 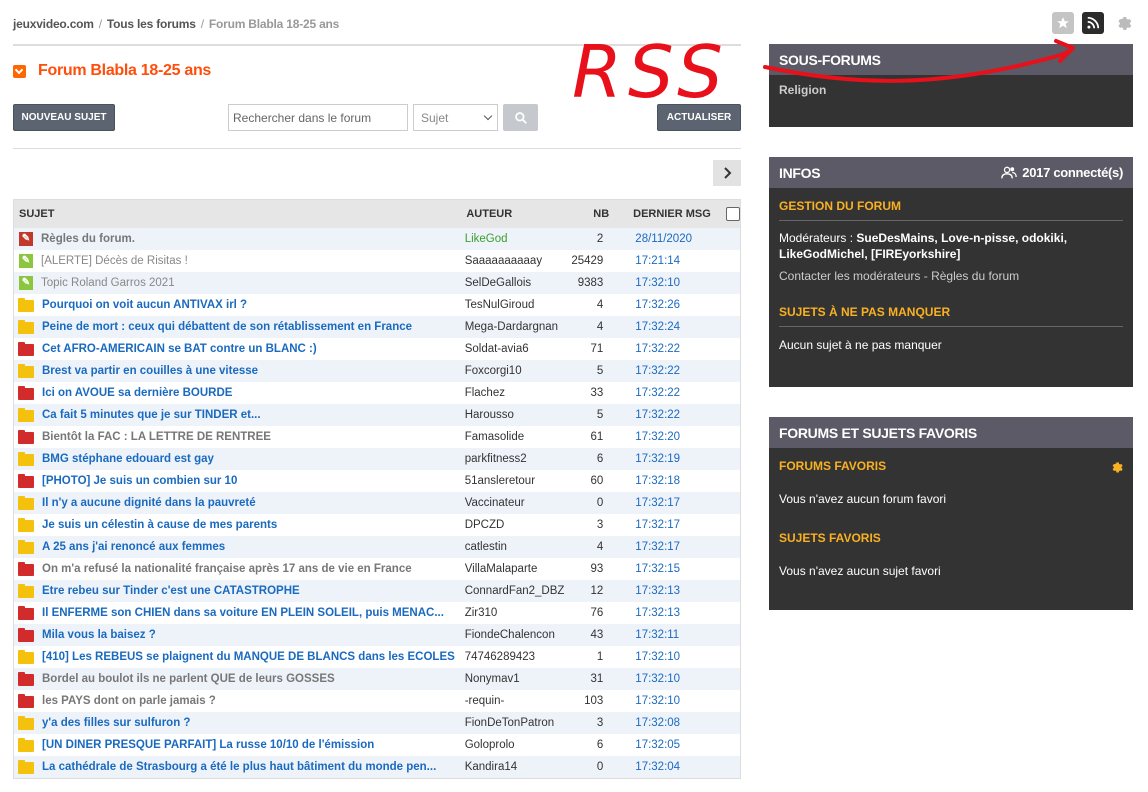 What do you see at coordinates (139, 481) in the screenshot?
I see `topic-title-link: [PHOTO] Je suis un combien sur 10` at bounding box center [139, 481].